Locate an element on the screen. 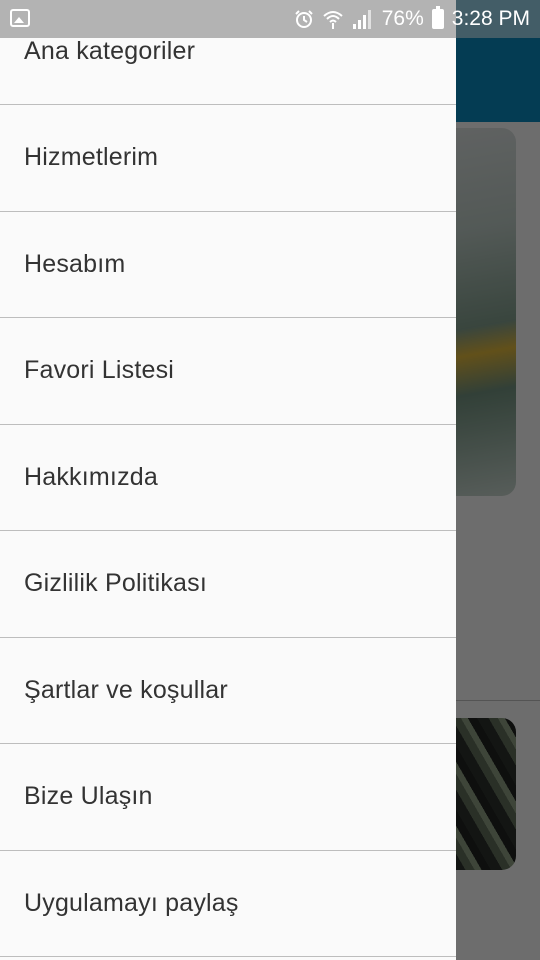  menu-item-about-us: Hakkımızda is located at coordinates (228, 478).